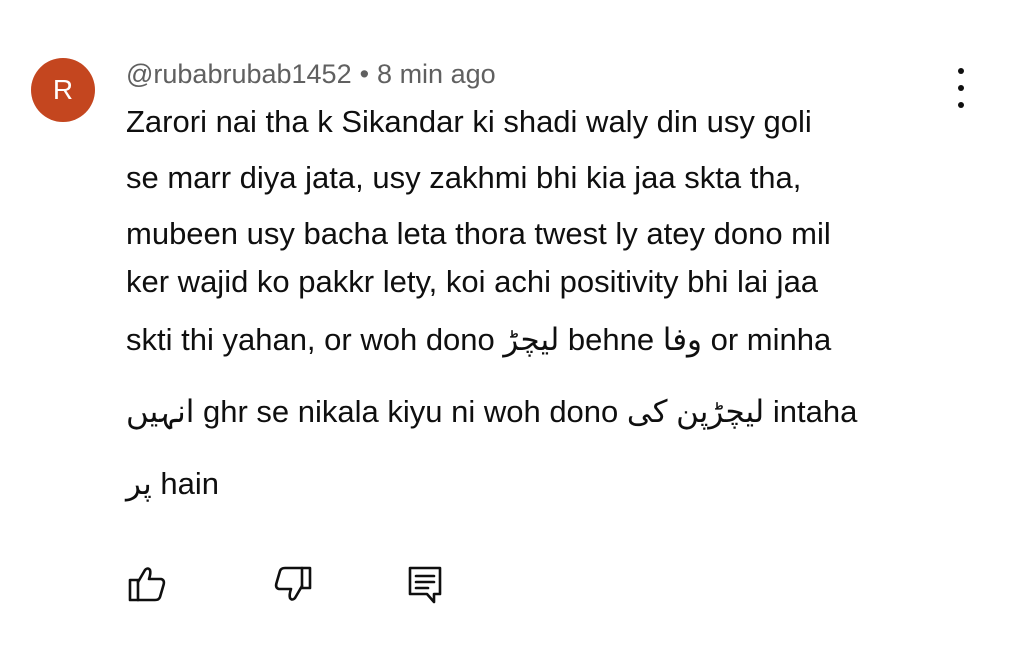 The height and width of the screenshot is (667, 1024). What do you see at coordinates (425, 584) in the screenshot?
I see `reply-icon` at bounding box center [425, 584].